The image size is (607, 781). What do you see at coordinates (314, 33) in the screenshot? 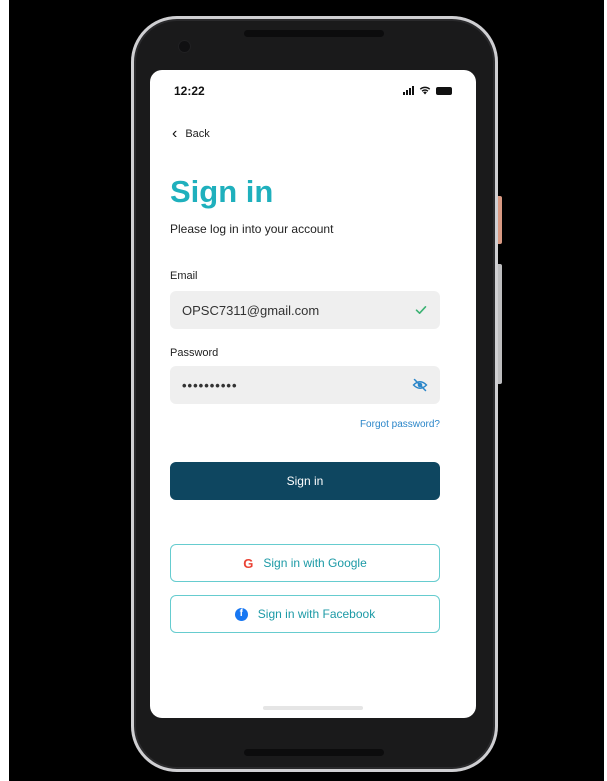
I see `earpiece-speaker` at bounding box center [314, 33].